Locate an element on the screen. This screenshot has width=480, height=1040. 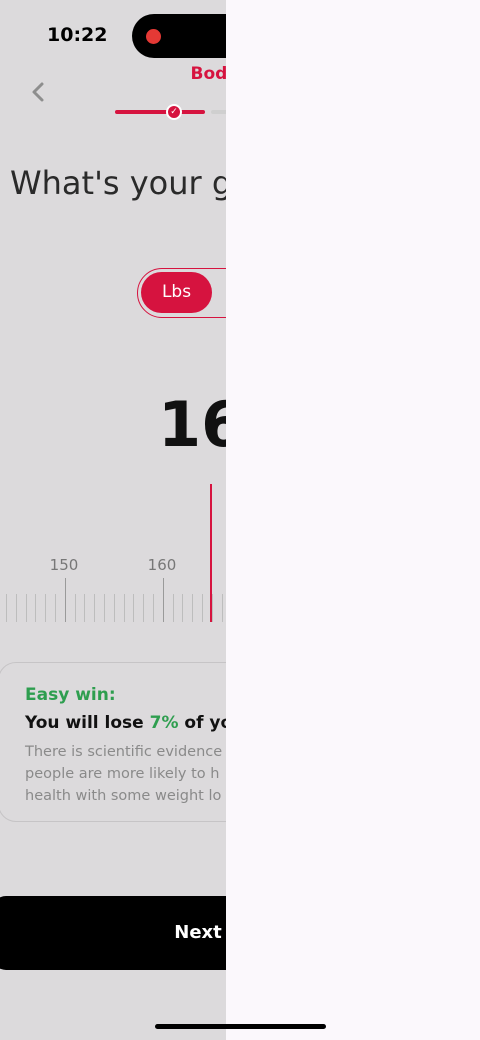
ruler-indicator is located at coordinates (211, 553).